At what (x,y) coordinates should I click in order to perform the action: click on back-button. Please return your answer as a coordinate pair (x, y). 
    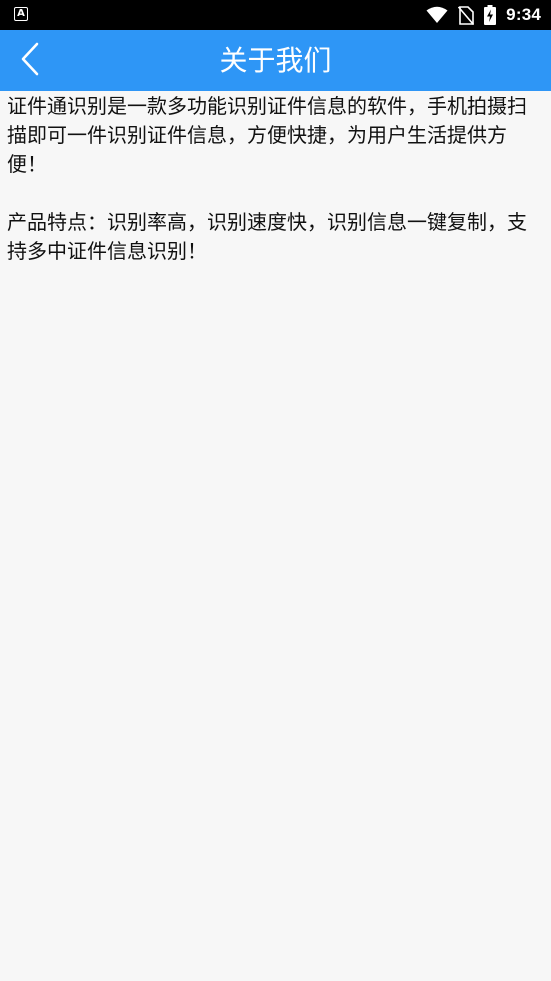
    Looking at the image, I should click on (30, 60).